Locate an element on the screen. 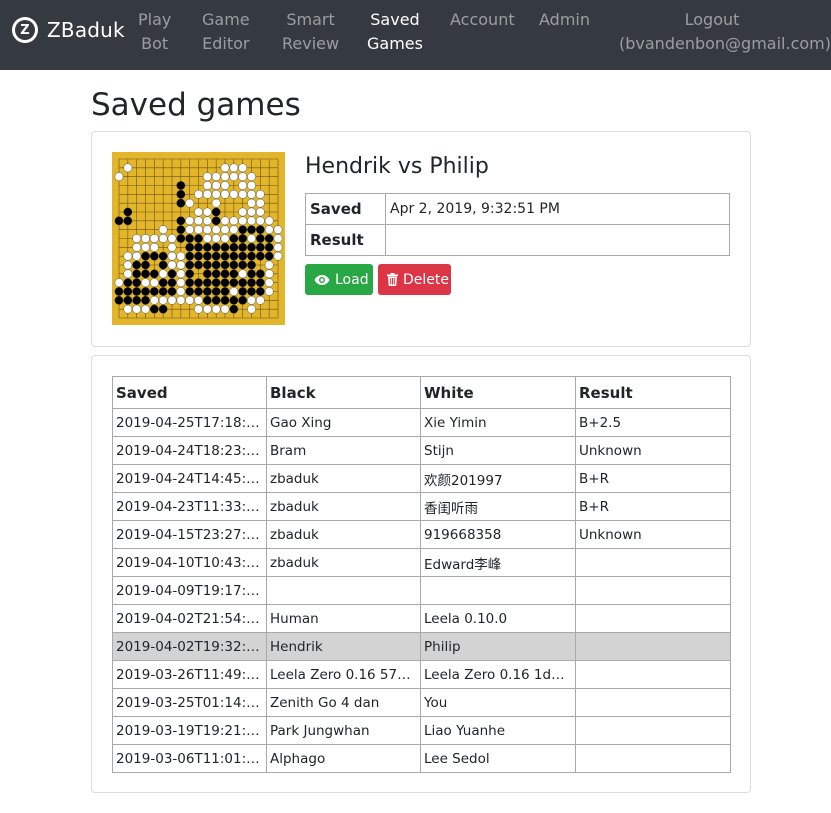  cell-black: zbaduk is located at coordinates (343, 506).